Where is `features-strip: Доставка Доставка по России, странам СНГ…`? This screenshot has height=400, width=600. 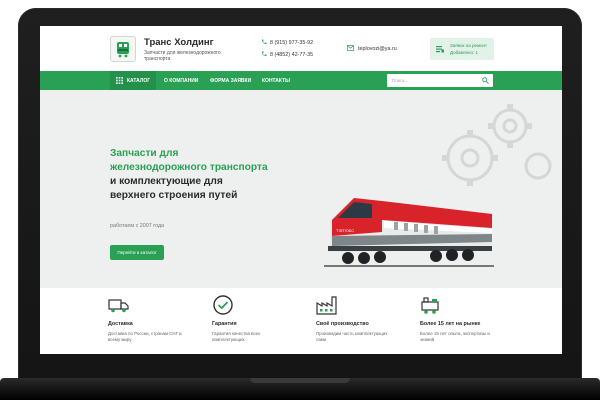
features-strip: Доставка Доставка по России, странам СНГ… is located at coordinates (301, 321).